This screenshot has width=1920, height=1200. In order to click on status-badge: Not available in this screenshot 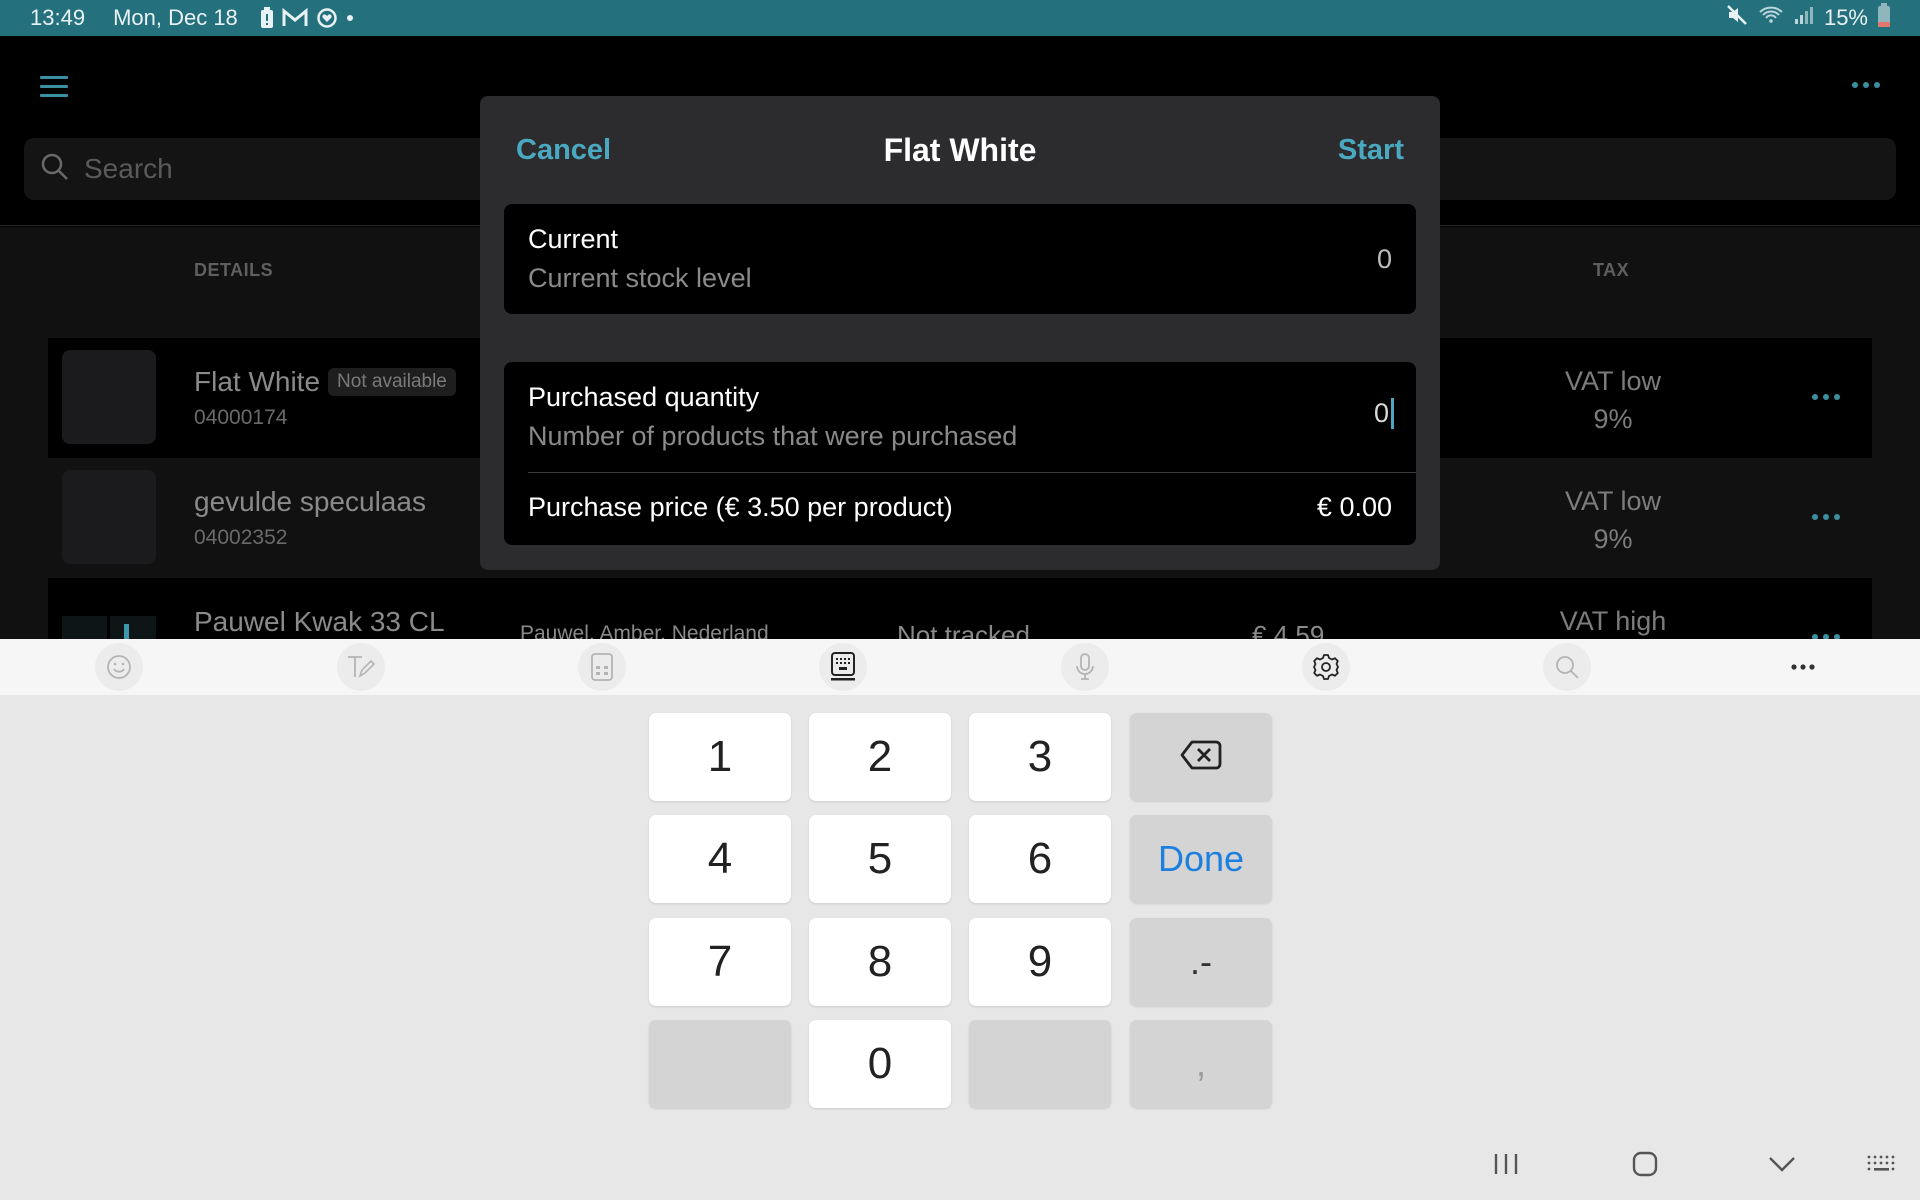, I will do `click(392, 382)`.